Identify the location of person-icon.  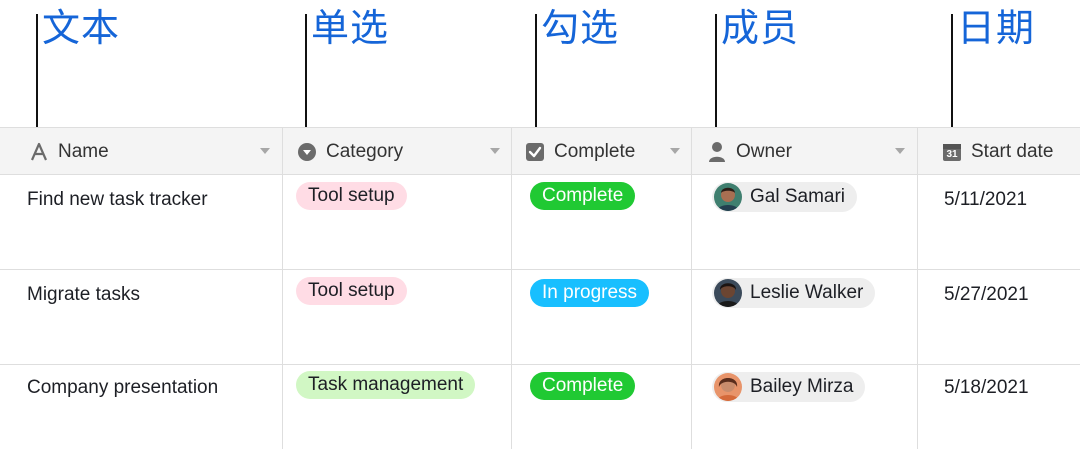
(717, 152).